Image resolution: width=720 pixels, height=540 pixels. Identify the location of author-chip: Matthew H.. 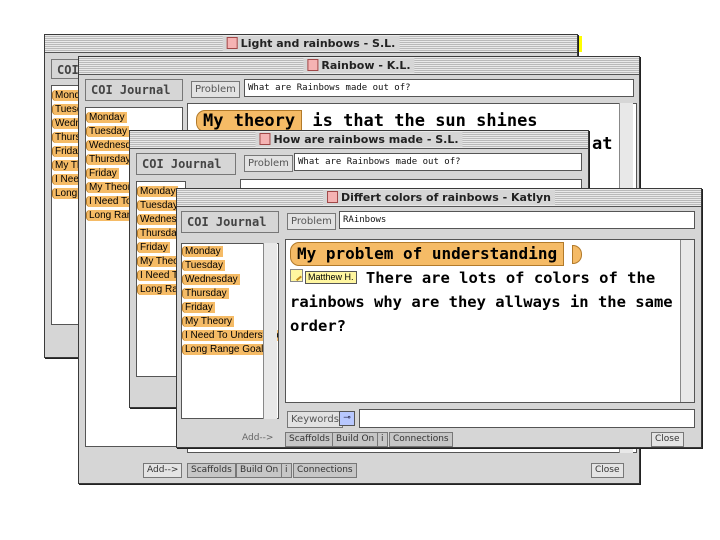
(331, 277).